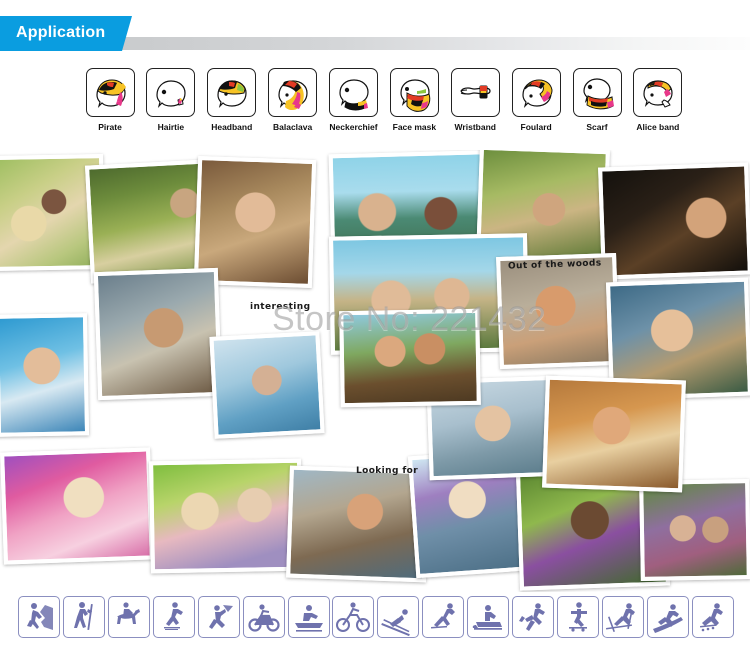 The image size is (750, 648). Describe the element at coordinates (712, 617) in the screenshot. I see `inline-skating-icon` at that location.